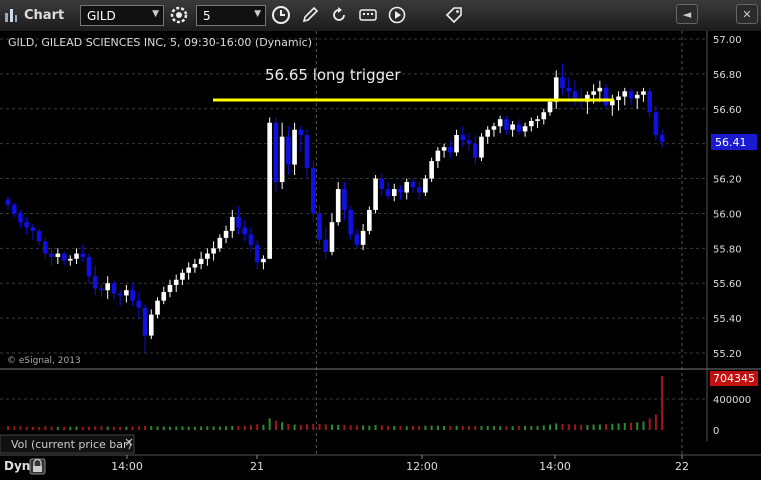 This screenshot has width=761, height=480. What do you see at coordinates (687, 14) in the screenshot?
I see `window-left-icon: ◄` at bounding box center [687, 14].